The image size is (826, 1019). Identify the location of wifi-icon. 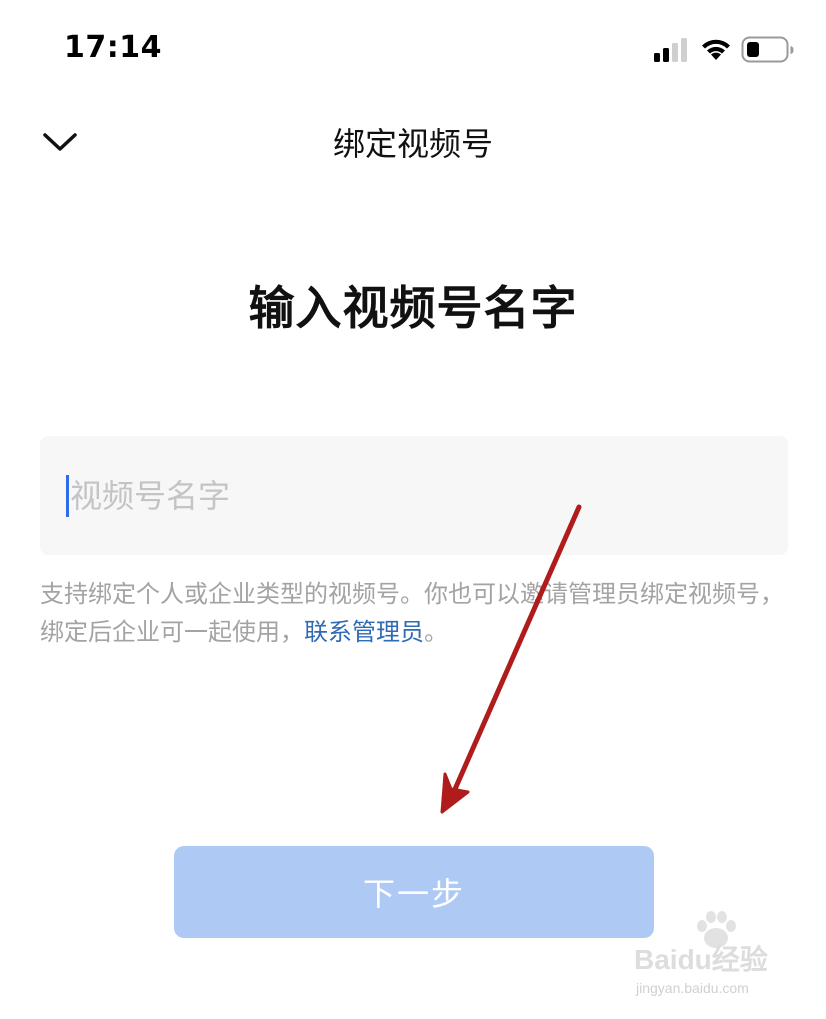
(716, 49).